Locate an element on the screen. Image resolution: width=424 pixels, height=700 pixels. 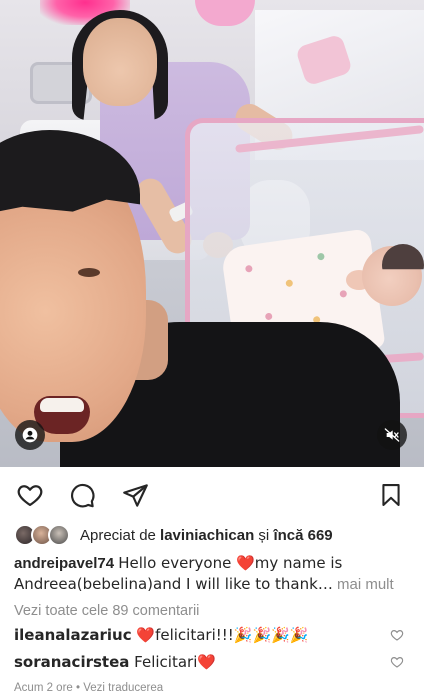
photo-man-eye is located at coordinates (89, 272).